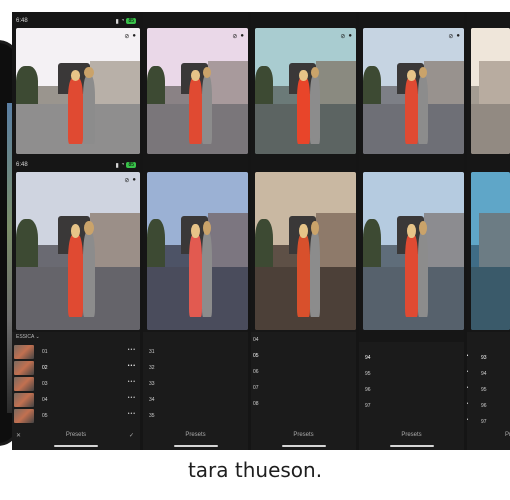 This screenshot has height=500, width=510. I want to click on preset-panel: 93••• 94••• 95••• 96••• 97••• ✓ Presets, so click(488, 391).